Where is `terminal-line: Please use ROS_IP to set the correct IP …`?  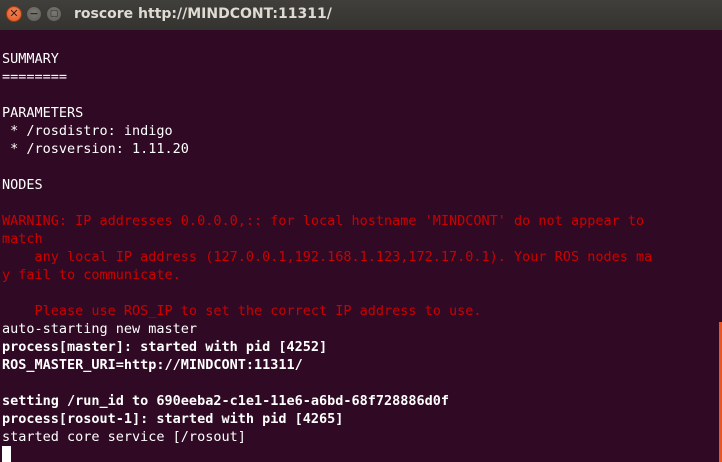 terminal-line: Please use ROS_IP to set the correct IP … is located at coordinates (242, 311).